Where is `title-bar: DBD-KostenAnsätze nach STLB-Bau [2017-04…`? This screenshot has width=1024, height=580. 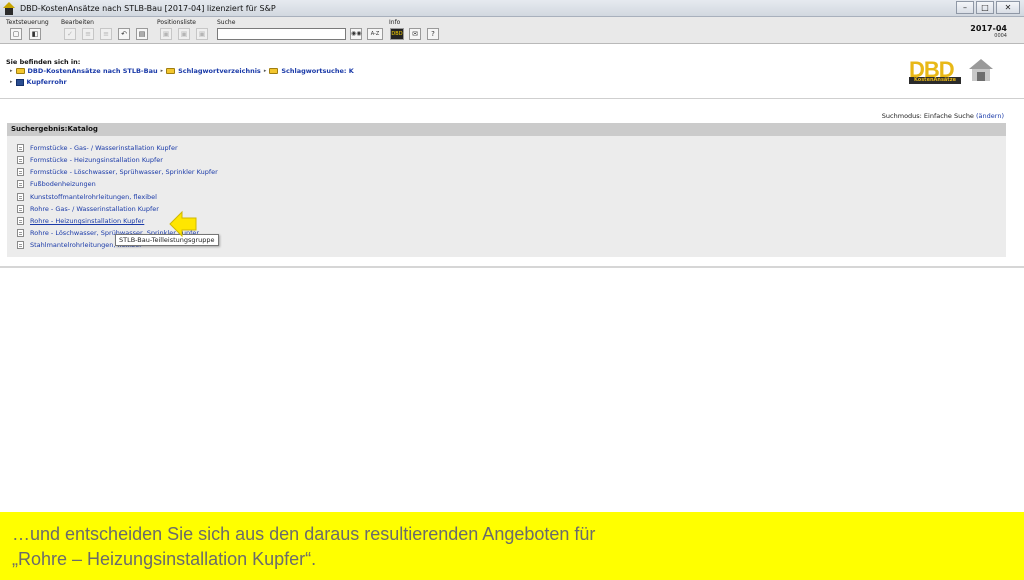 title-bar: DBD-KostenAnsätze nach STLB-Bau [2017-04… is located at coordinates (512, 8).